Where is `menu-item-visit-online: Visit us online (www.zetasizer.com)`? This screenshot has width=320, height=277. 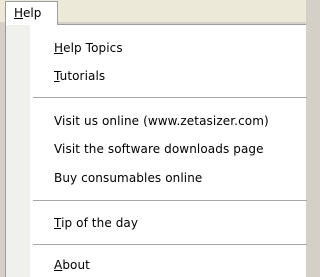
menu-item-visit-online: Visit us online (www.zetasizer.com) is located at coordinates (161, 121).